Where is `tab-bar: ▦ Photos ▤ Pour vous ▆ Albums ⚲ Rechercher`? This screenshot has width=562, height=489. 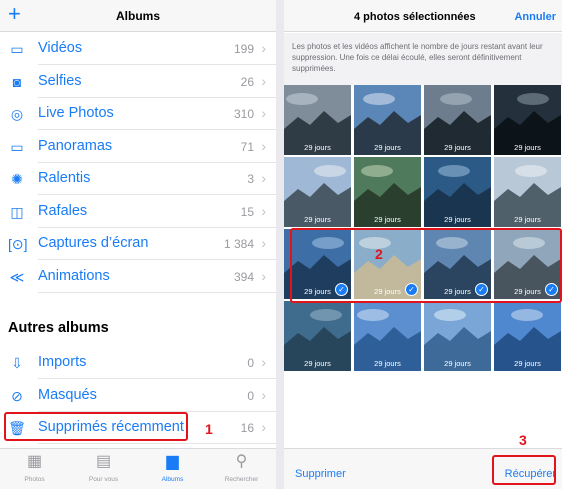 tab-bar: ▦ Photos ▤ Pour vous ▆ Albums ⚲ Rechercher is located at coordinates (138, 468).